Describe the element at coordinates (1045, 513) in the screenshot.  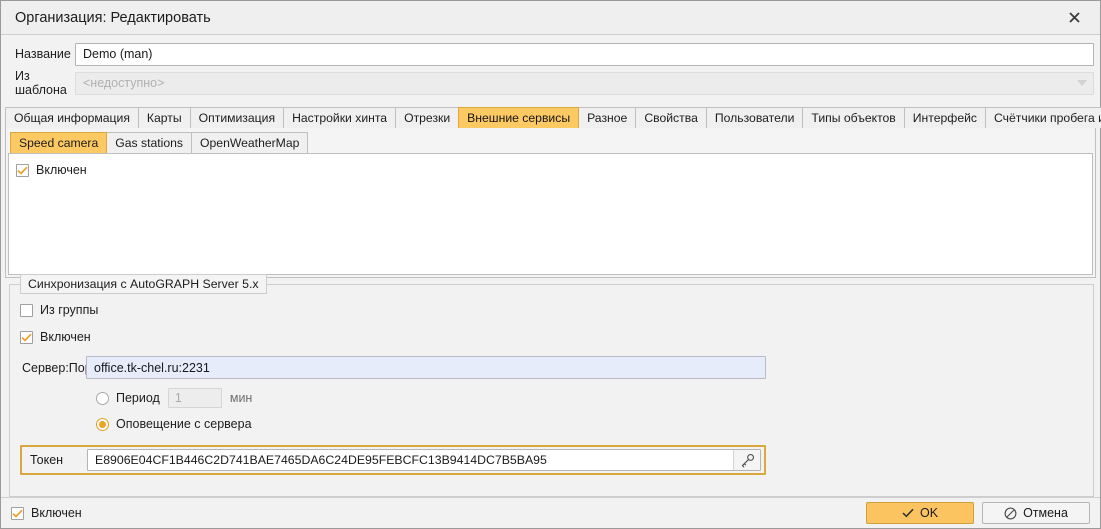
I see `cancel-button-label: Отмена` at that location.